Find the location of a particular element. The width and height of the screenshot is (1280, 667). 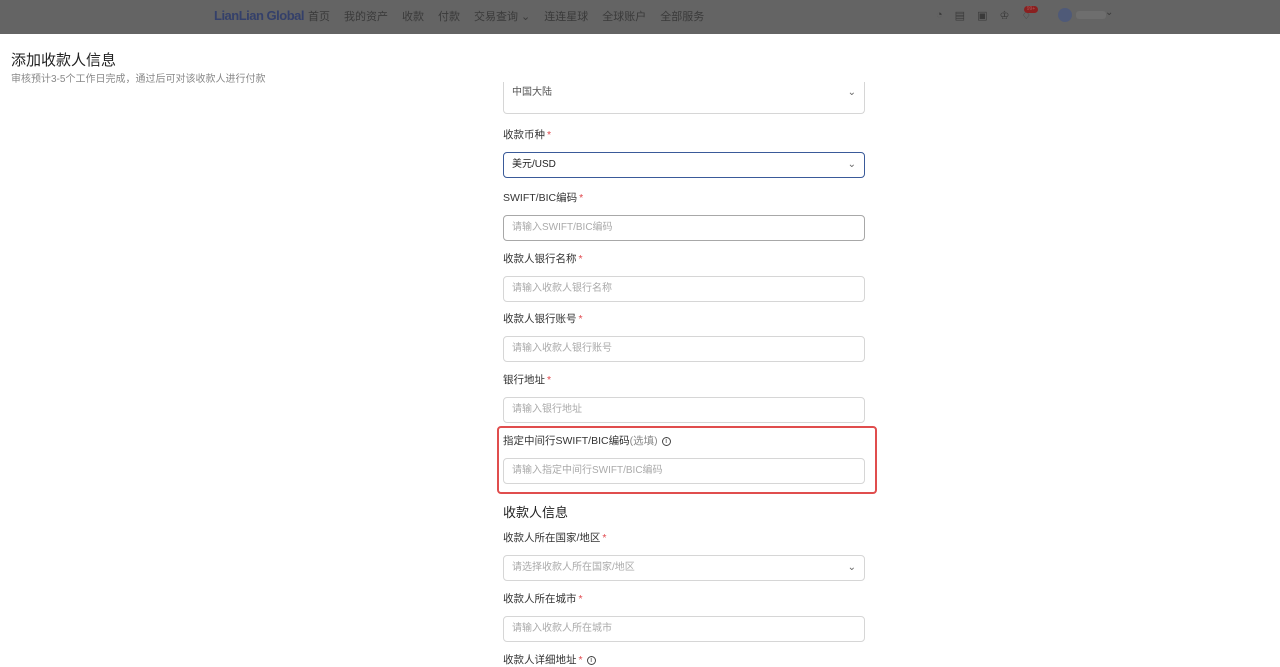

section-title: 收款人信息 is located at coordinates (536, 512).